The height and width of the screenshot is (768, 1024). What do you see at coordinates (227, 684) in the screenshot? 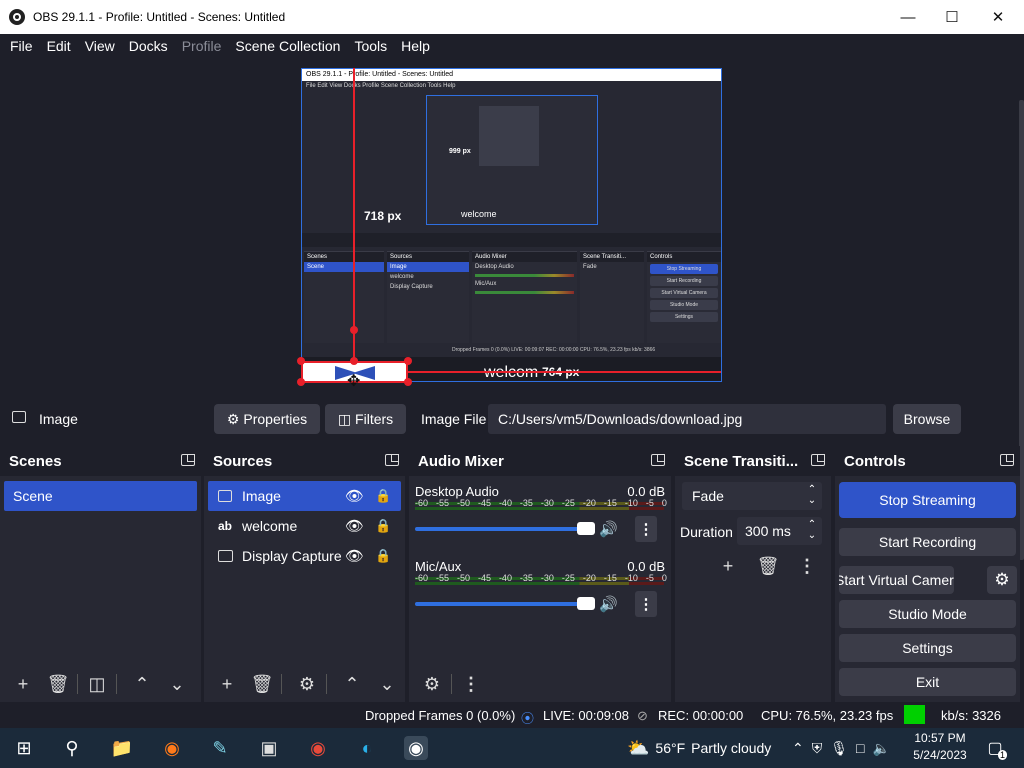
I see `add-source-button: +` at bounding box center [227, 684].